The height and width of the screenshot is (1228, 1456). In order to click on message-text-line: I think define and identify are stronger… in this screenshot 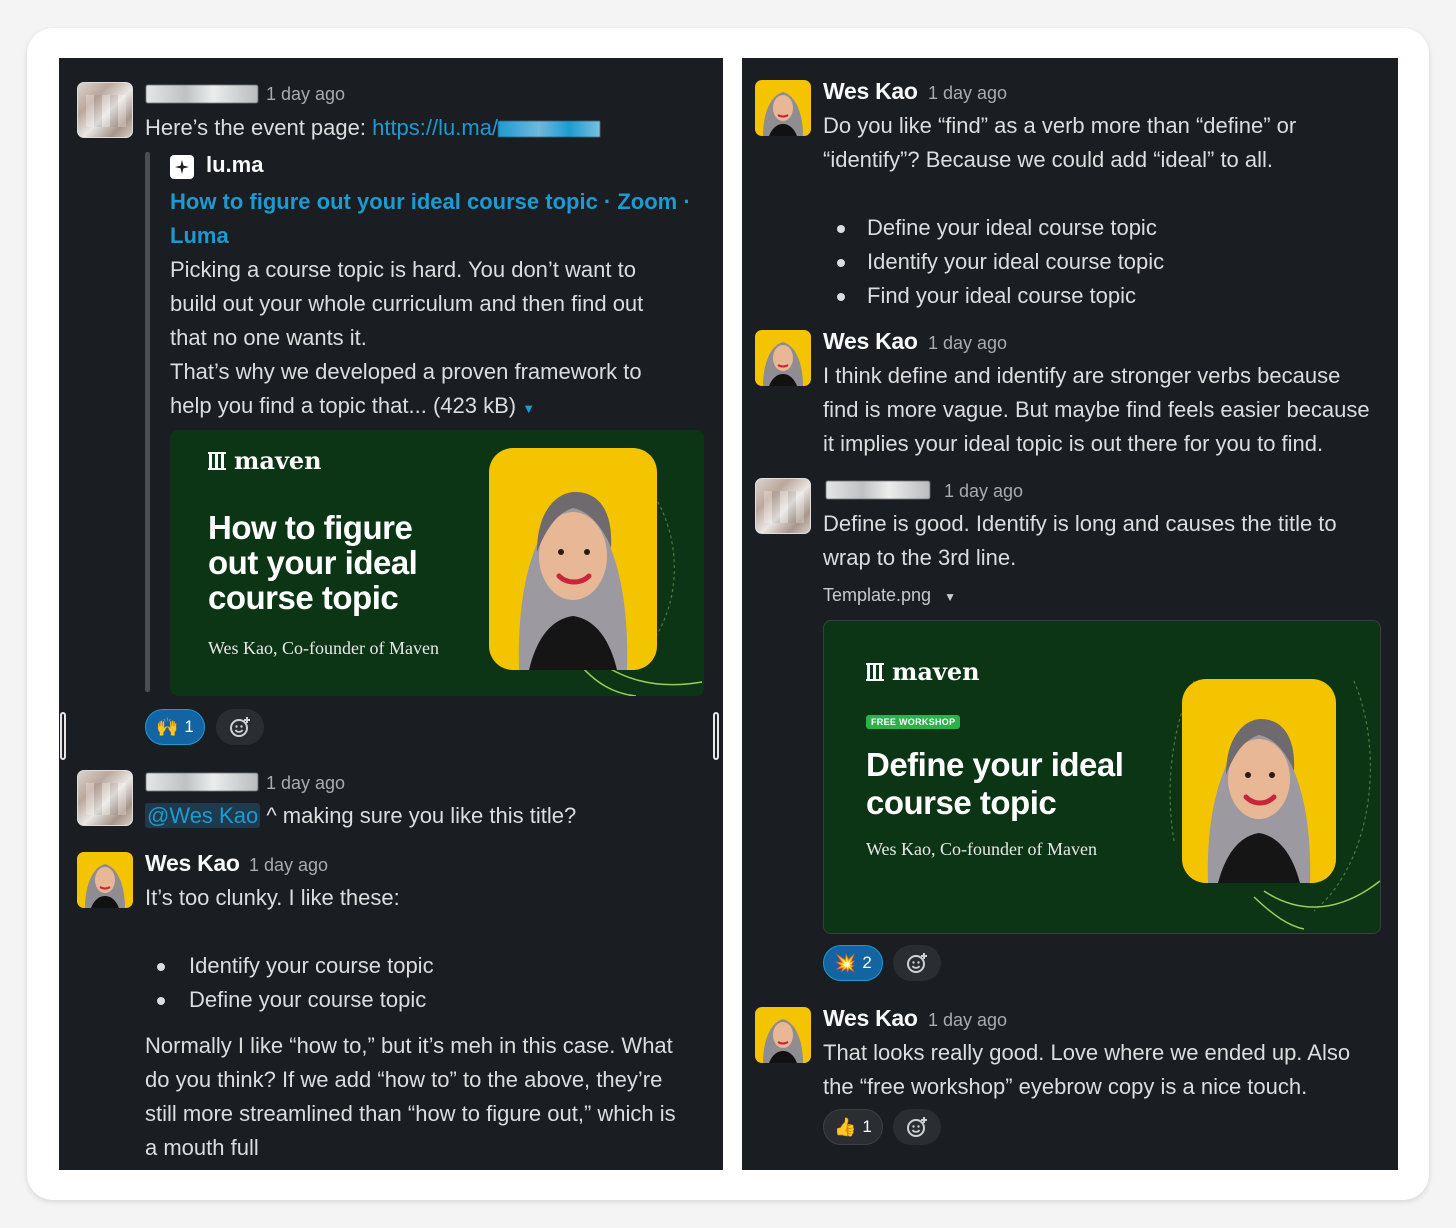, I will do `click(1082, 375)`.